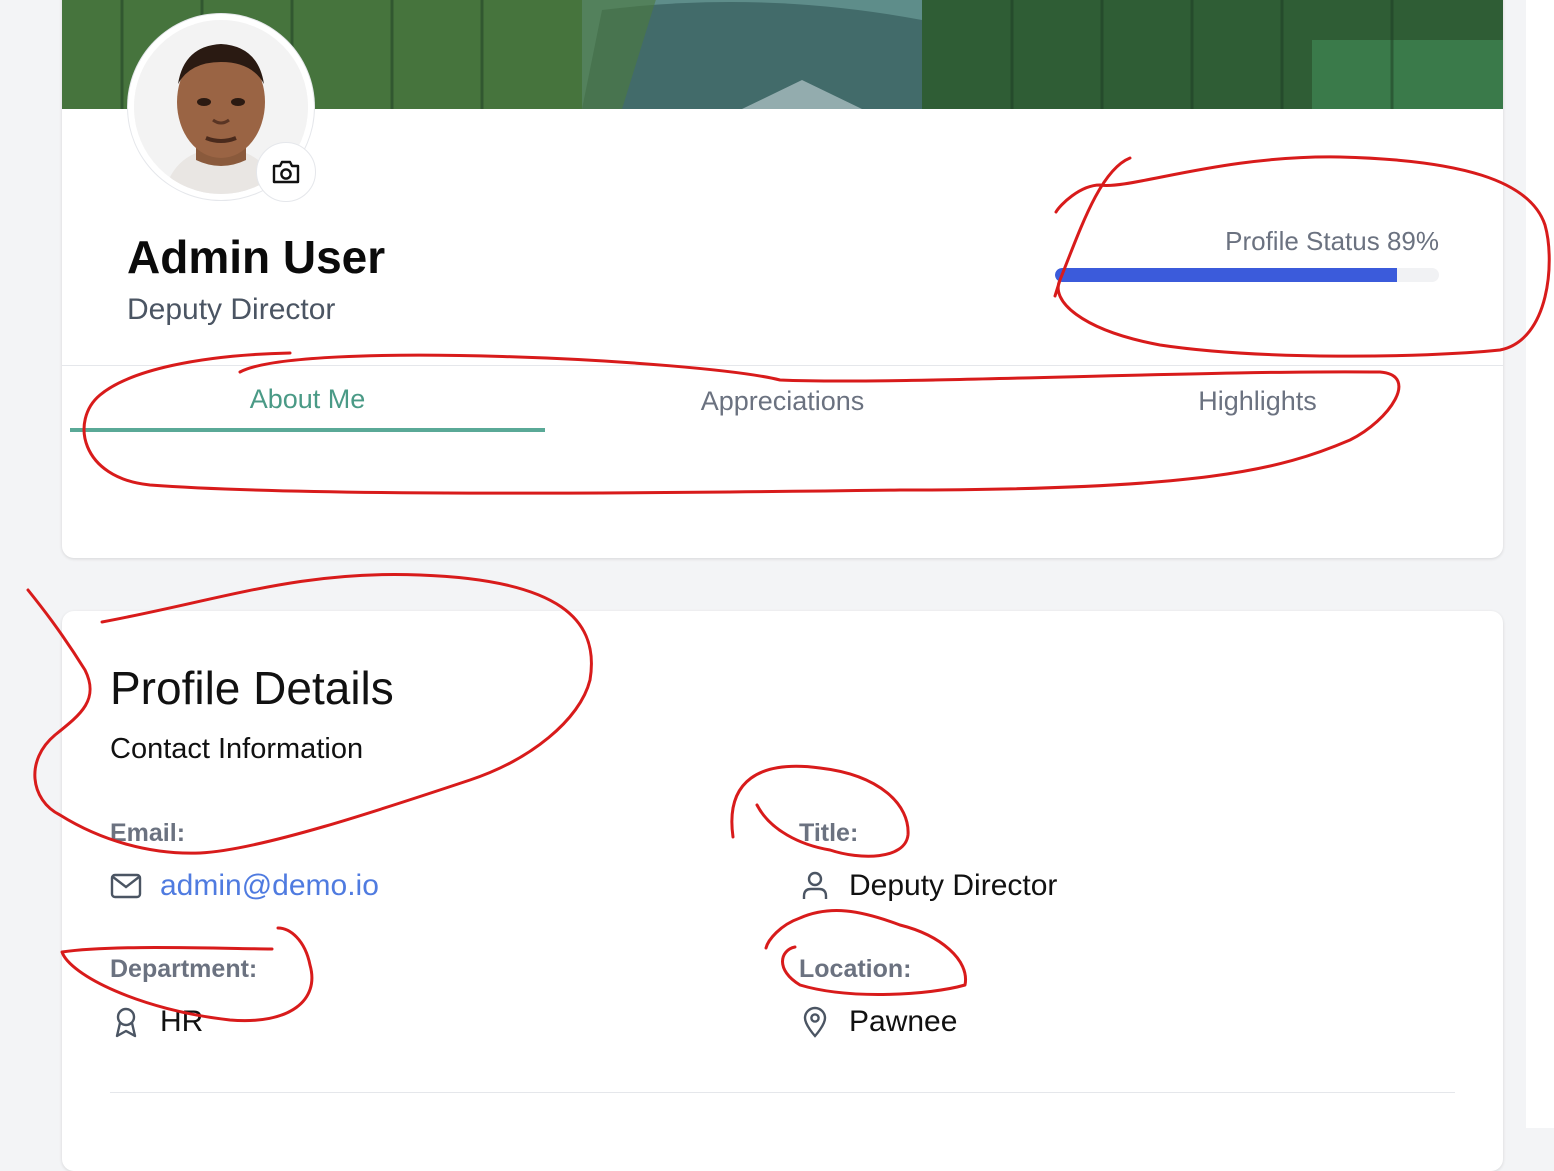 The width and height of the screenshot is (1554, 1171). Describe the element at coordinates (1257, 409) in the screenshot. I see `tab-highlights: Highlights` at that location.